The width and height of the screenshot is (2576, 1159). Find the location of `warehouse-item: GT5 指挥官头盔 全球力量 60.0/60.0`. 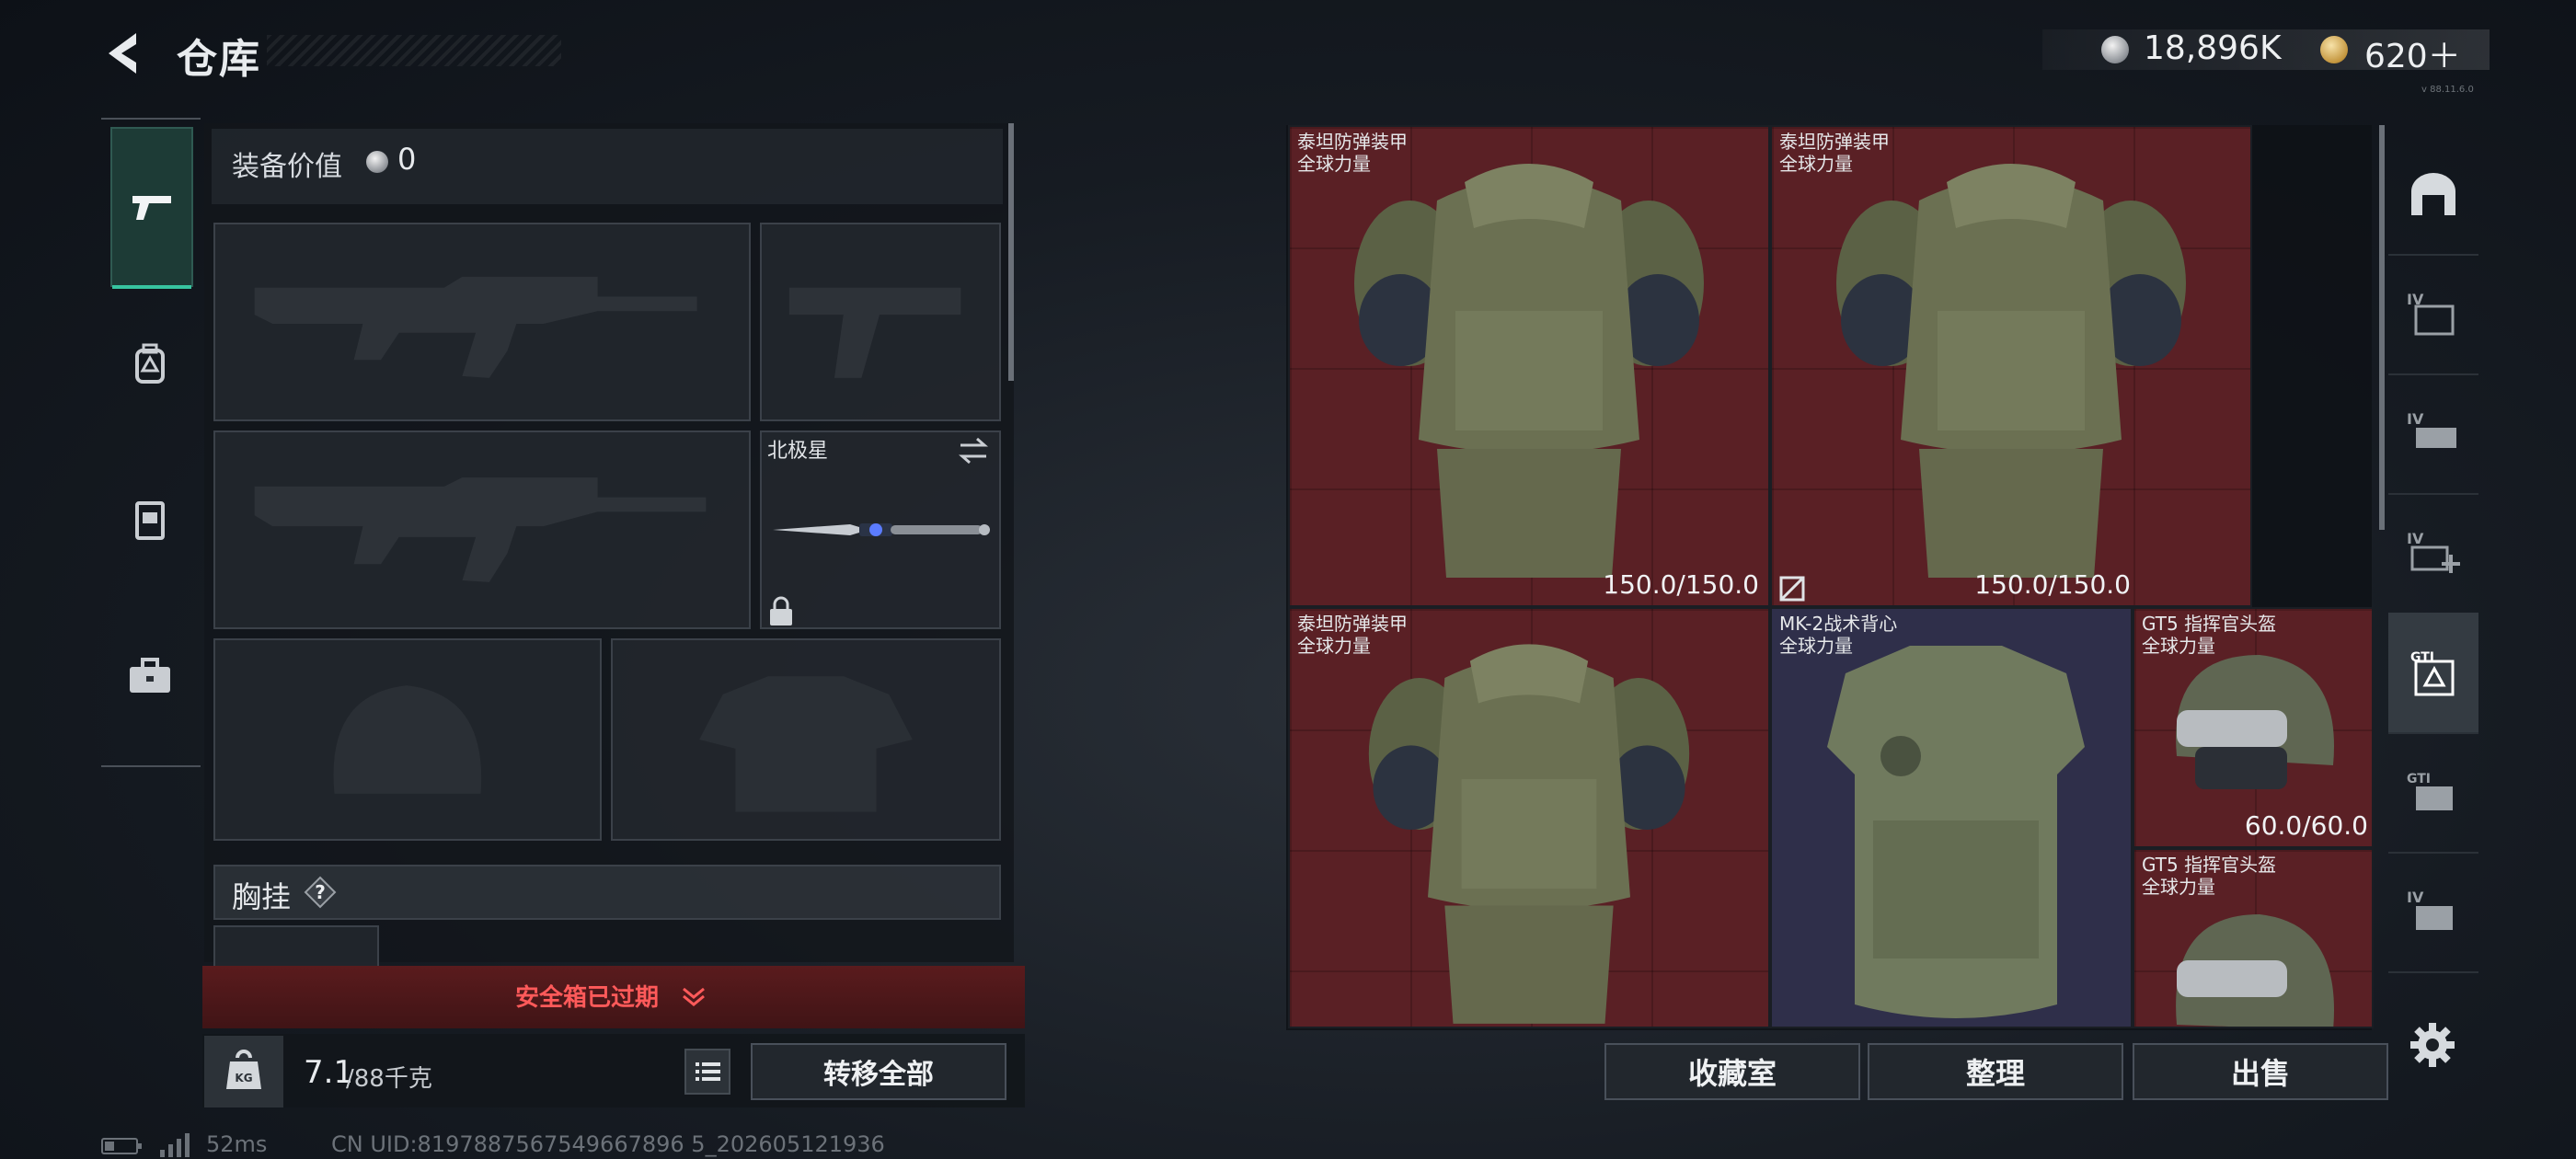

warehouse-item: GT5 指挥官头盔 全球力量 60.0/60.0 is located at coordinates (2253, 727).